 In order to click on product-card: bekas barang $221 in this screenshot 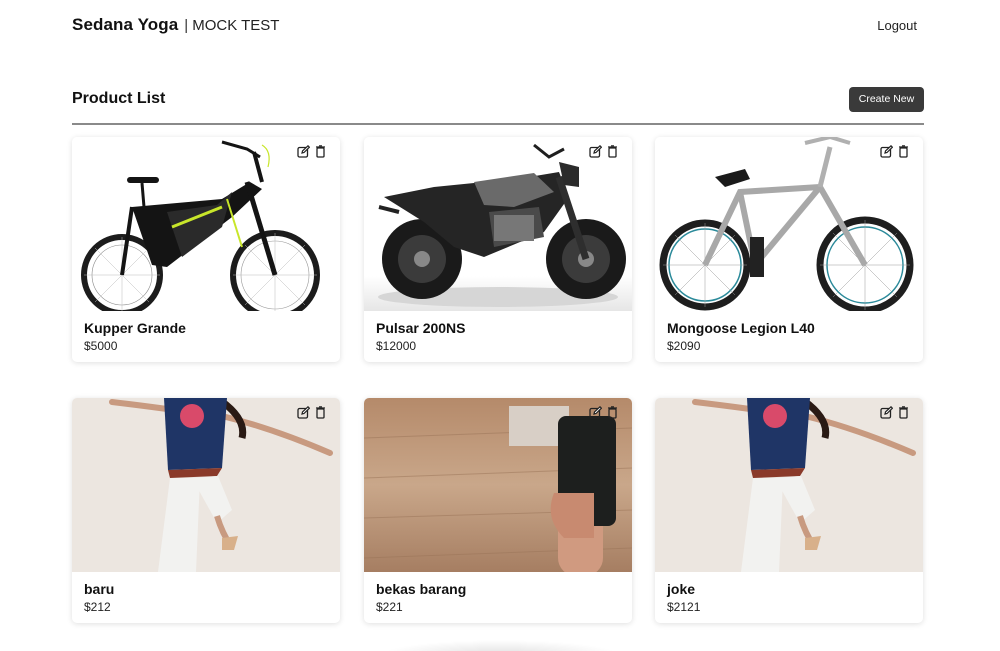, I will do `click(498, 510)`.